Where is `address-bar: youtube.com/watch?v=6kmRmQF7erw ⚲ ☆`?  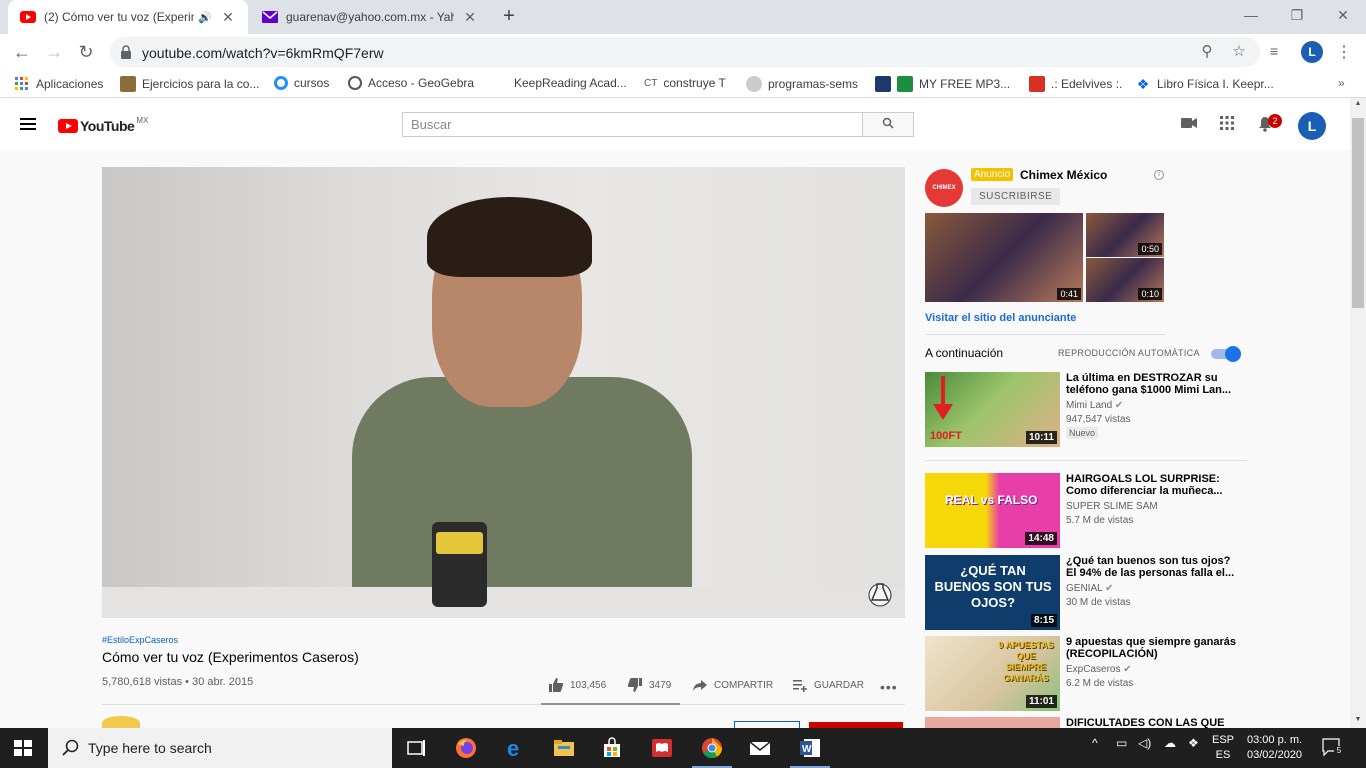 address-bar: youtube.com/watch?v=6kmRmQF7erw ⚲ ☆ is located at coordinates (685, 52).